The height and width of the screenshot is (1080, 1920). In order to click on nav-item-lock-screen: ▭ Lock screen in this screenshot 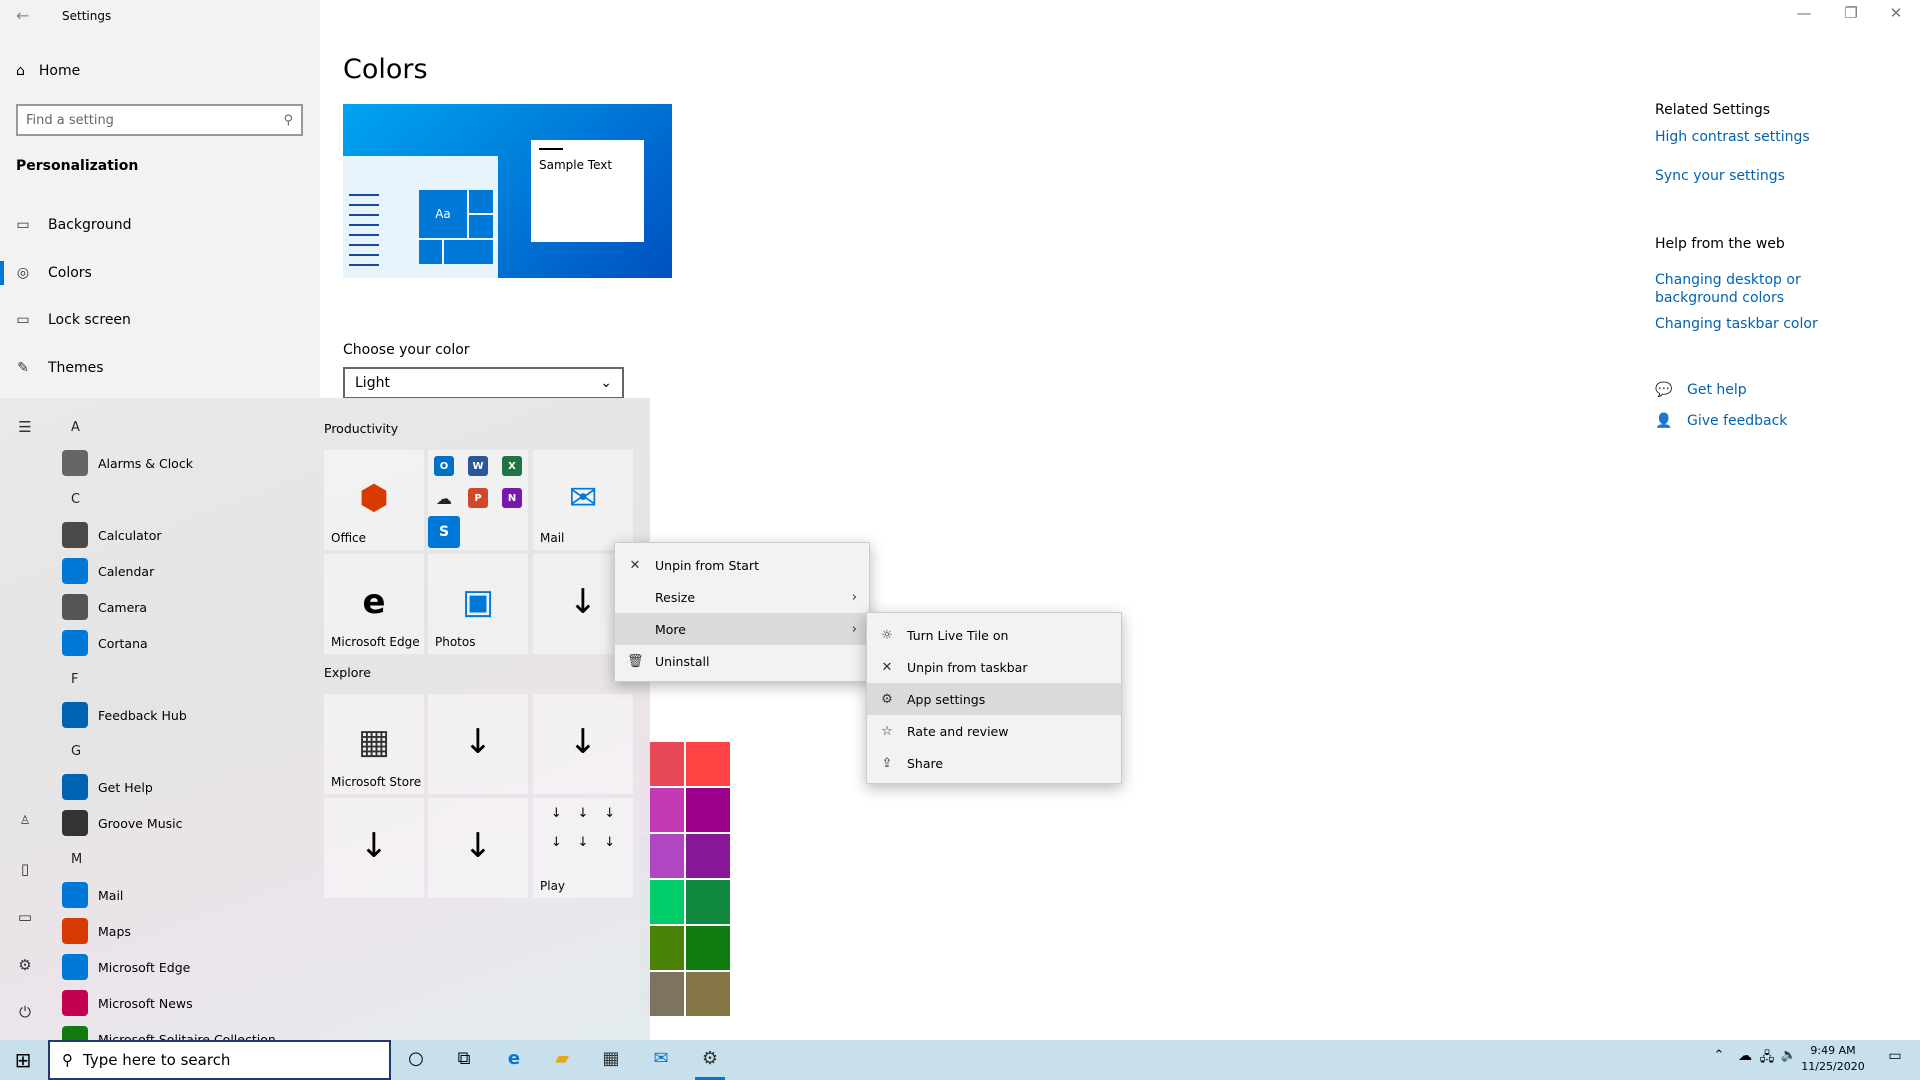, I will do `click(160, 320)`.